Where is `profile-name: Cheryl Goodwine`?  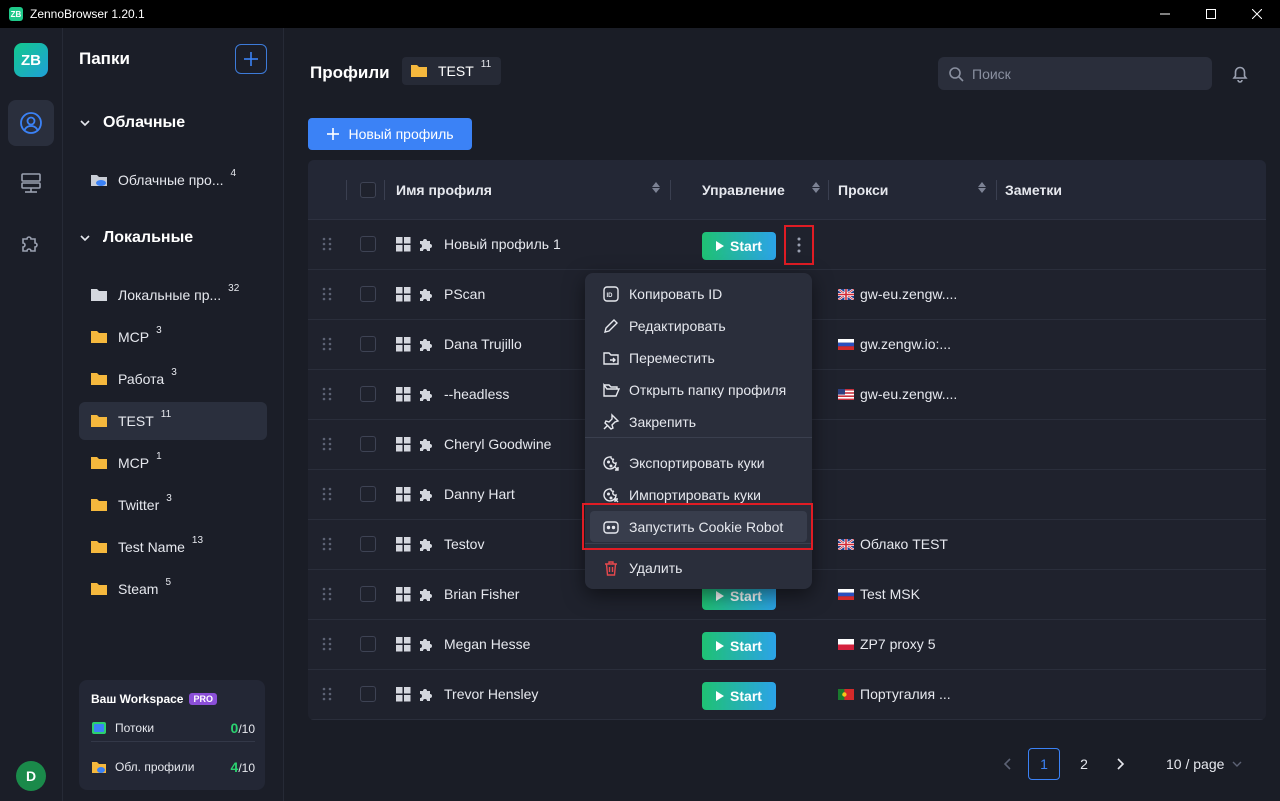 profile-name: Cheryl Goodwine is located at coordinates (497, 444).